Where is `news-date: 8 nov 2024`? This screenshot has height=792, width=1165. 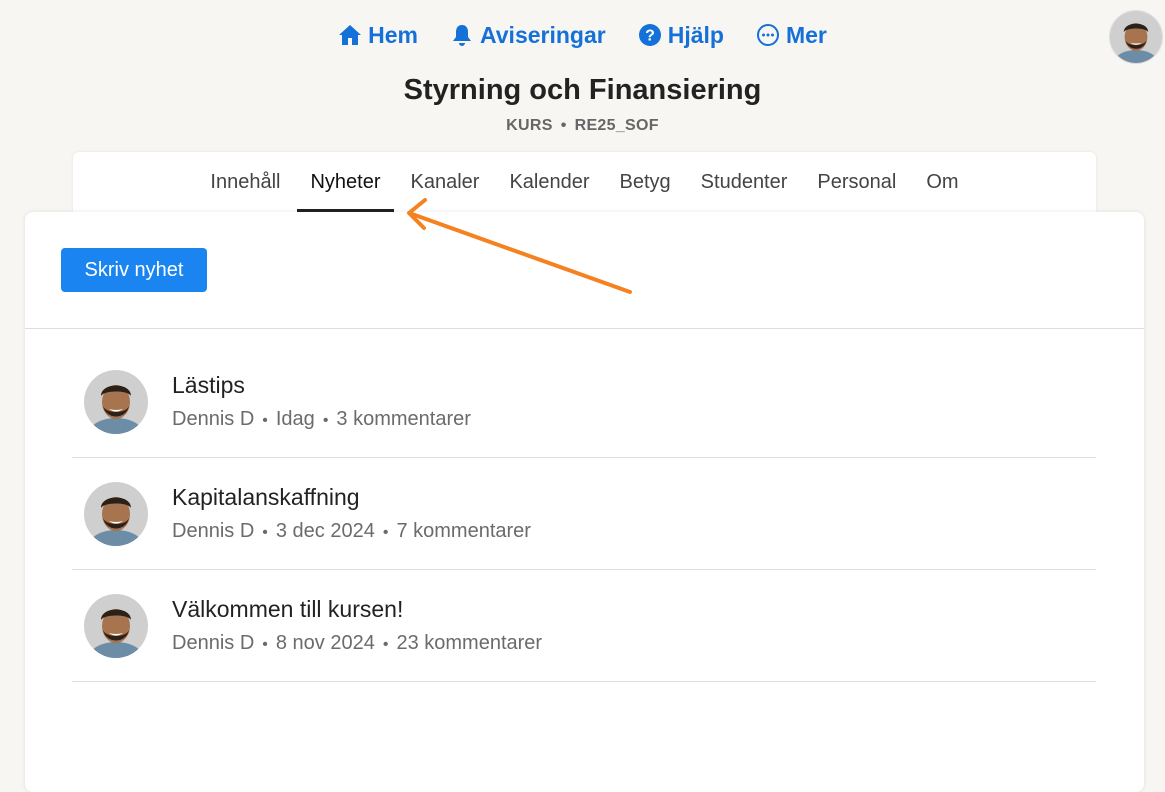 news-date: 8 nov 2024 is located at coordinates (325, 643).